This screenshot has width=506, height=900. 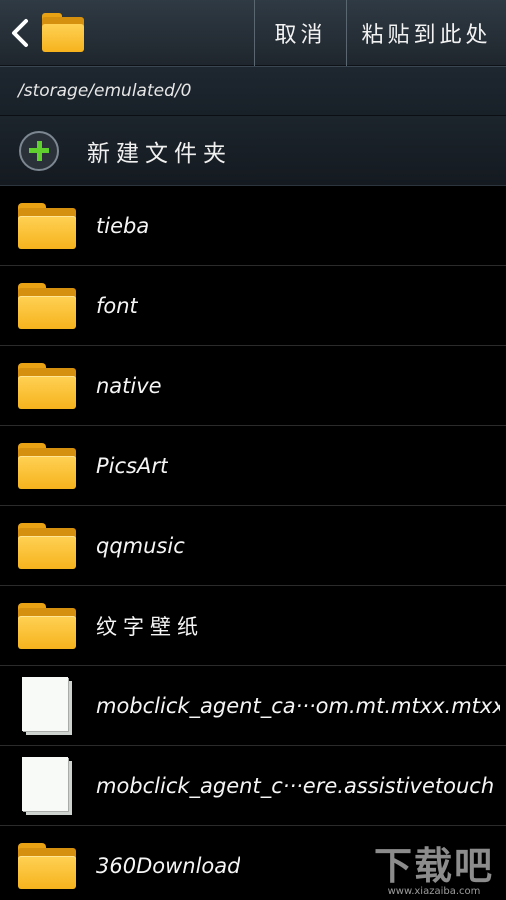 I want to click on file-list-item: mobclick_agent_ca···om.mt.mtxx.mtxx, so click(x=253, y=706).